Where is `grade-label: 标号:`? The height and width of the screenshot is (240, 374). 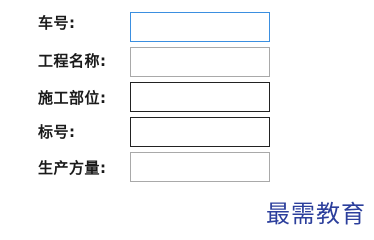
grade-label: 标号: is located at coordinates (57, 132).